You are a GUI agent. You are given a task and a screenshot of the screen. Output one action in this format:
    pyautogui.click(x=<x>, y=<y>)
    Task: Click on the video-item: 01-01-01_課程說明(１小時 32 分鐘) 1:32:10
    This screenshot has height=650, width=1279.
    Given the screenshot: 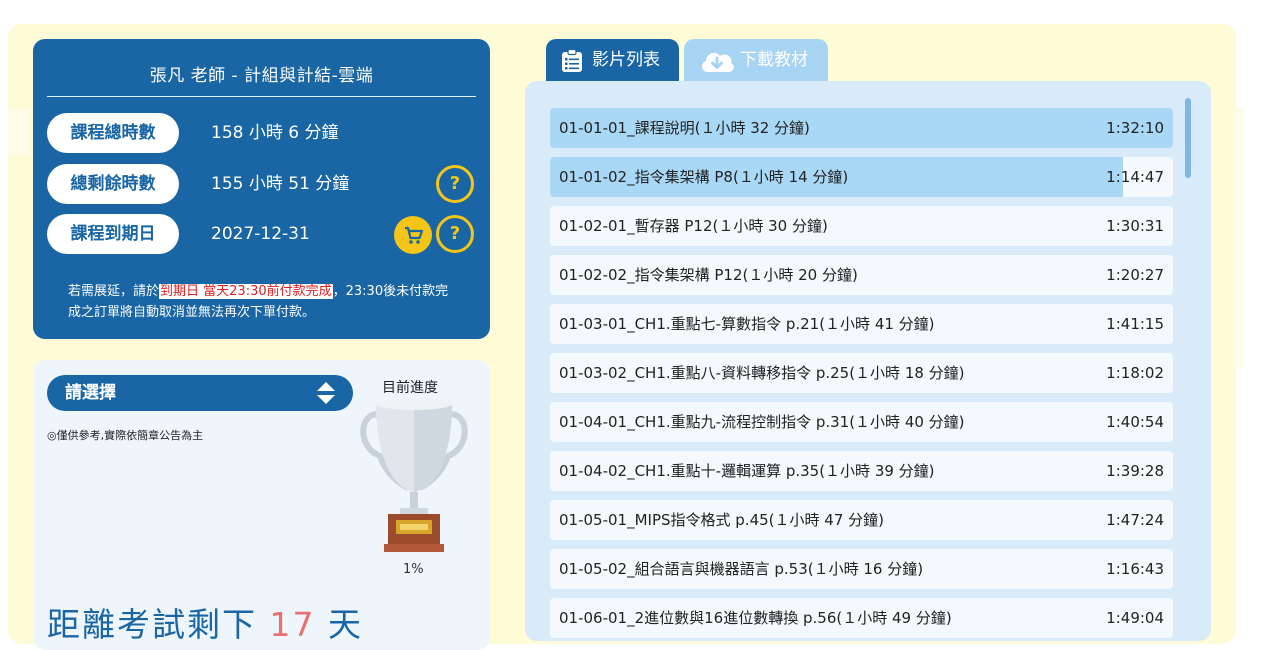 What is the action you would take?
    pyautogui.click(x=861, y=128)
    